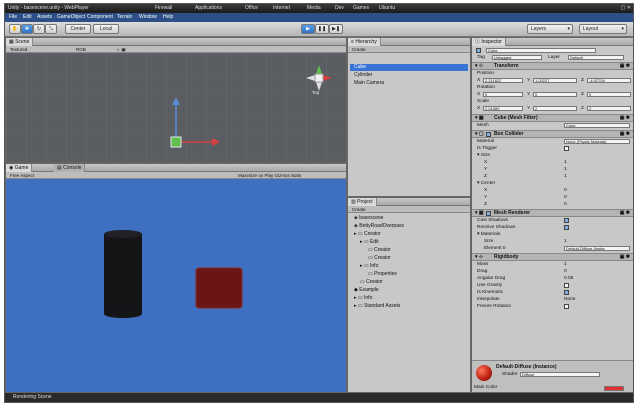 The width and height of the screenshot is (637, 405). Describe the element at coordinates (565, 241) in the screenshot. I see `materials-size-value: 1` at that location.